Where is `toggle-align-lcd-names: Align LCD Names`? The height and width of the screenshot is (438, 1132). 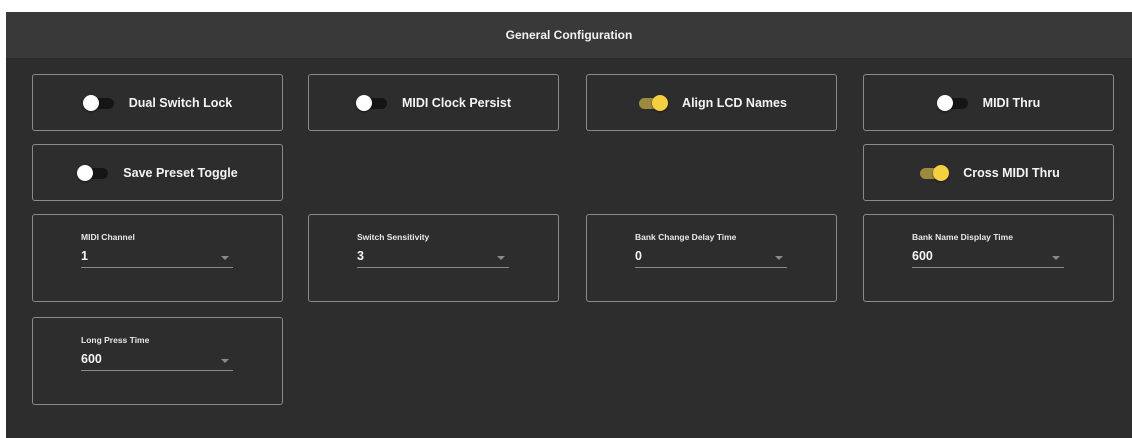
toggle-align-lcd-names: Align LCD Names is located at coordinates (711, 102).